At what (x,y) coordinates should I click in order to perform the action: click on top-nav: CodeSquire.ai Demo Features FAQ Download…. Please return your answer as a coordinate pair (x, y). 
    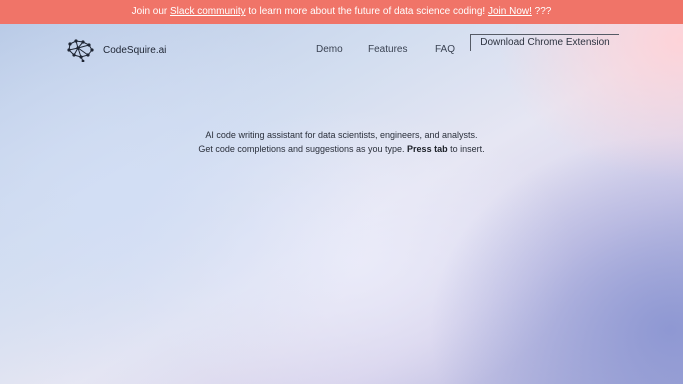
    Looking at the image, I should click on (341, 50).